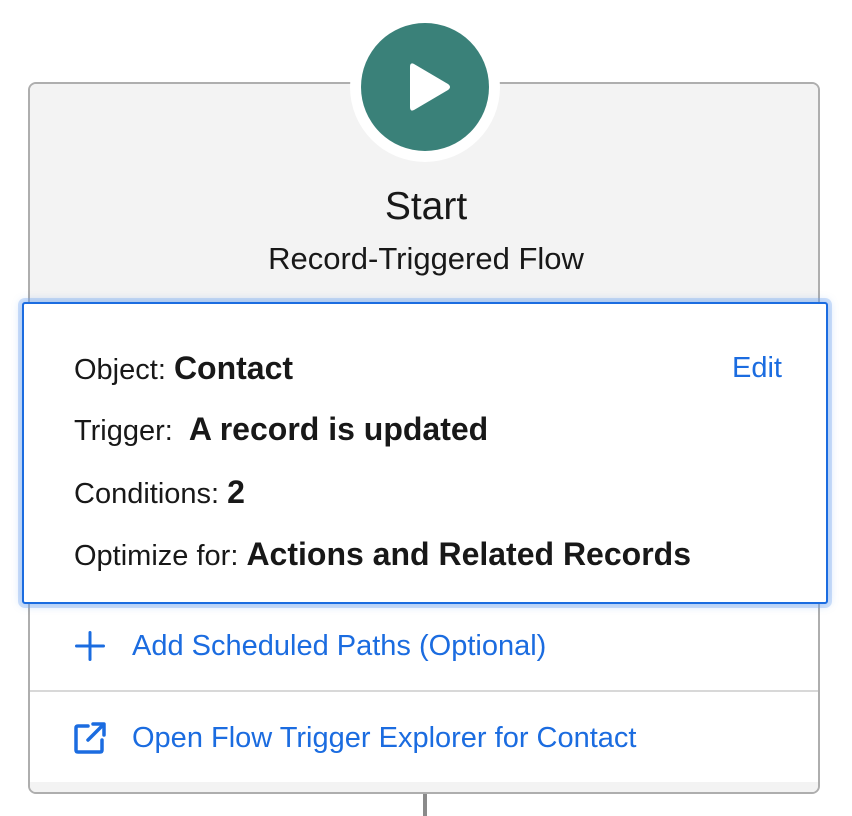 This screenshot has width=852, height=816. What do you see at coordinates (338, 429) in the screenshot?
I see `trigger-value: A record is updated` at bounding box center [338, 429].